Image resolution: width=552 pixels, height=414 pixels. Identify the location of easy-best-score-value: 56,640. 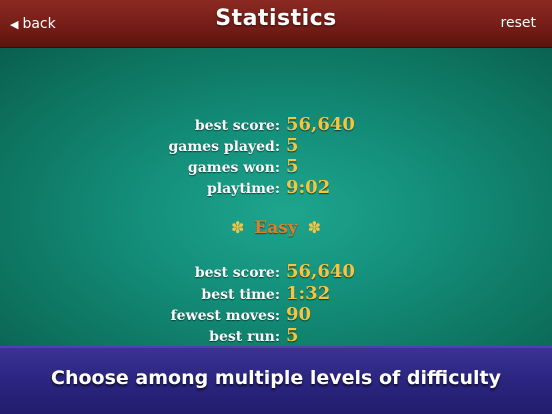
(320, 271).